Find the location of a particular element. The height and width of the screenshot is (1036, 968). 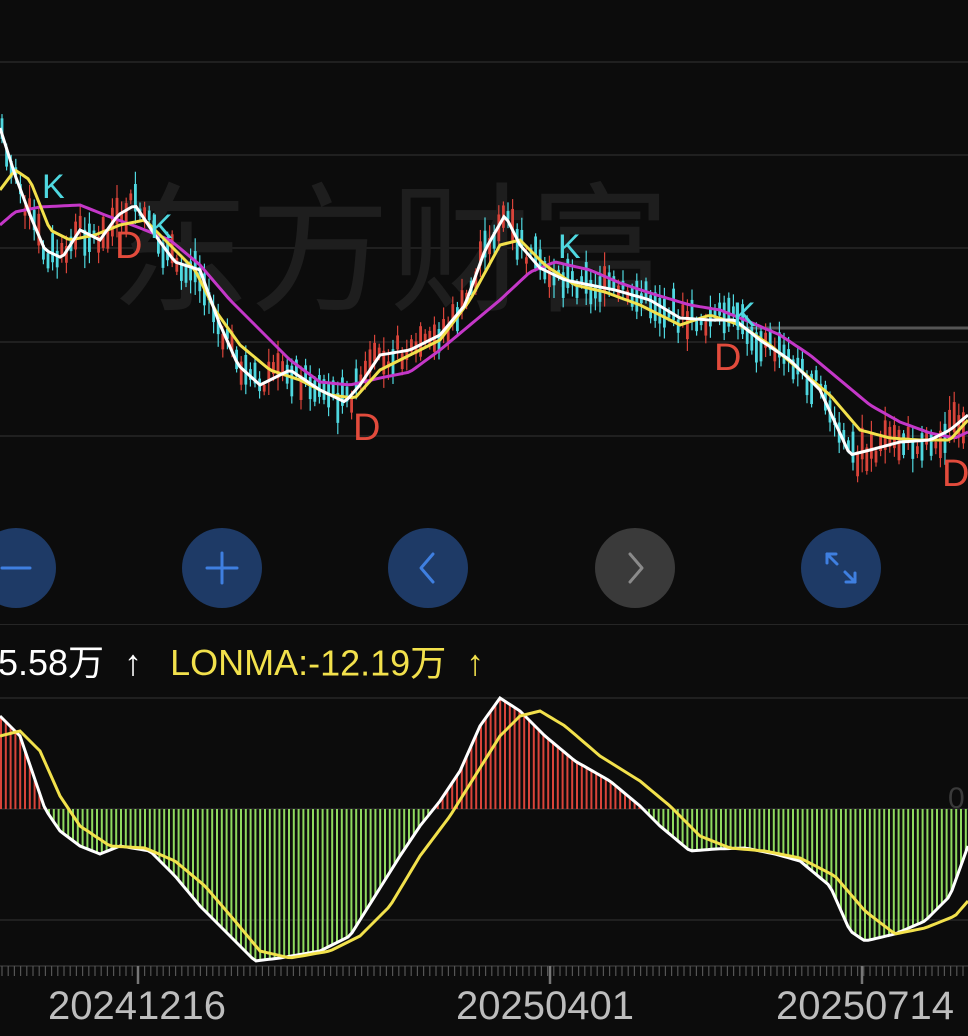

indicator-readout: -5.58万 ↑ LONMA:-12.19万 ↑ is located at coordinates (484, 661).